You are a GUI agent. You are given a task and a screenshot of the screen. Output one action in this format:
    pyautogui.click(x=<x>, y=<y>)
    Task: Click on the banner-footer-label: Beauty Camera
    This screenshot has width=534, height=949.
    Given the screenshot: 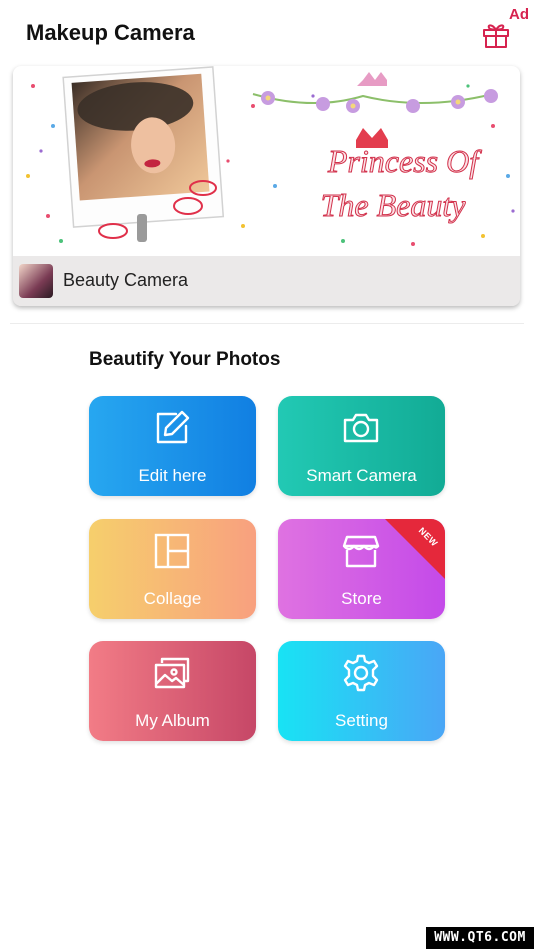 What is the action you would take?
    pyautogui.click(x=126, y=280)
    